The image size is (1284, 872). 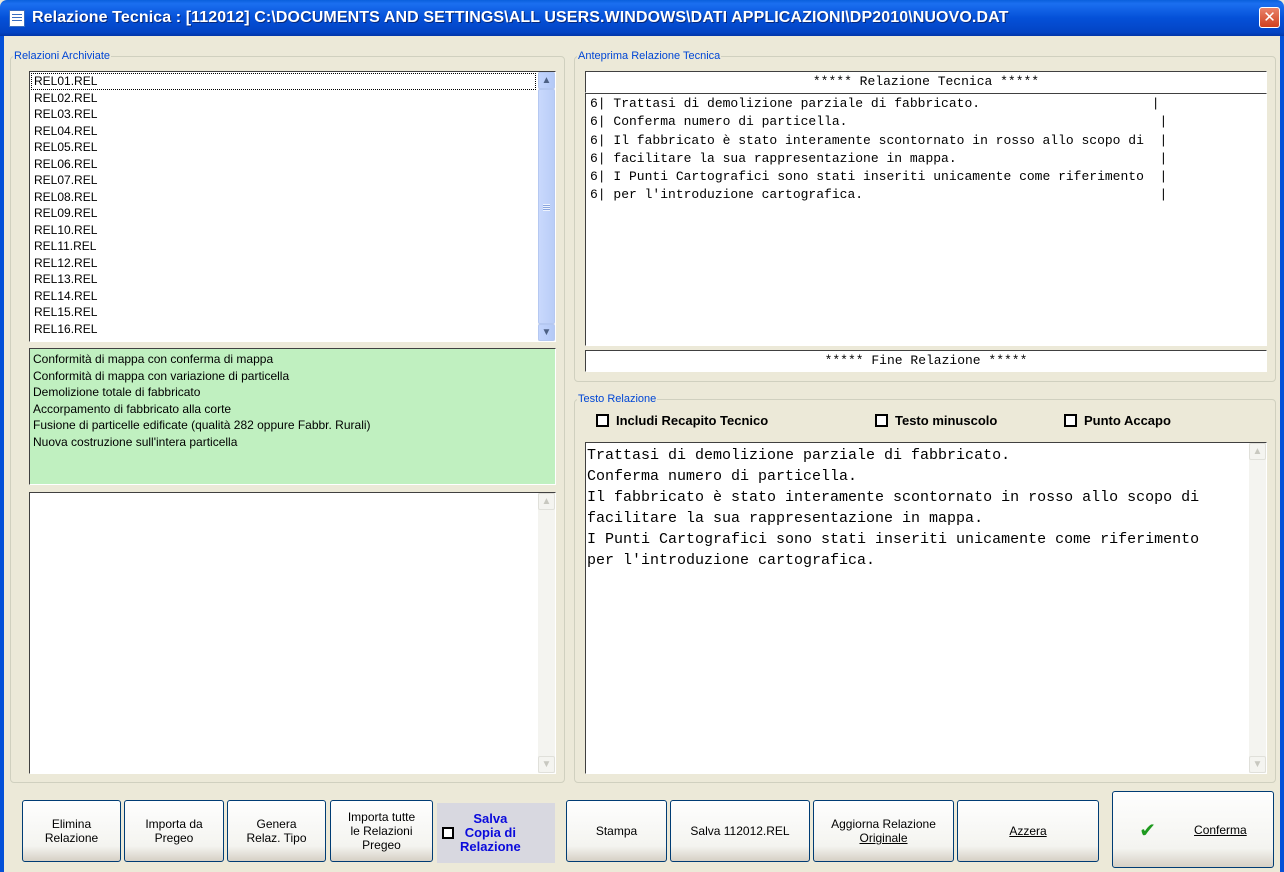 What do you see at coordinates (174, 838) in the screenshot?
I see `import-pregeo-label-2: Pregeo` at bounding box center [174, 838].